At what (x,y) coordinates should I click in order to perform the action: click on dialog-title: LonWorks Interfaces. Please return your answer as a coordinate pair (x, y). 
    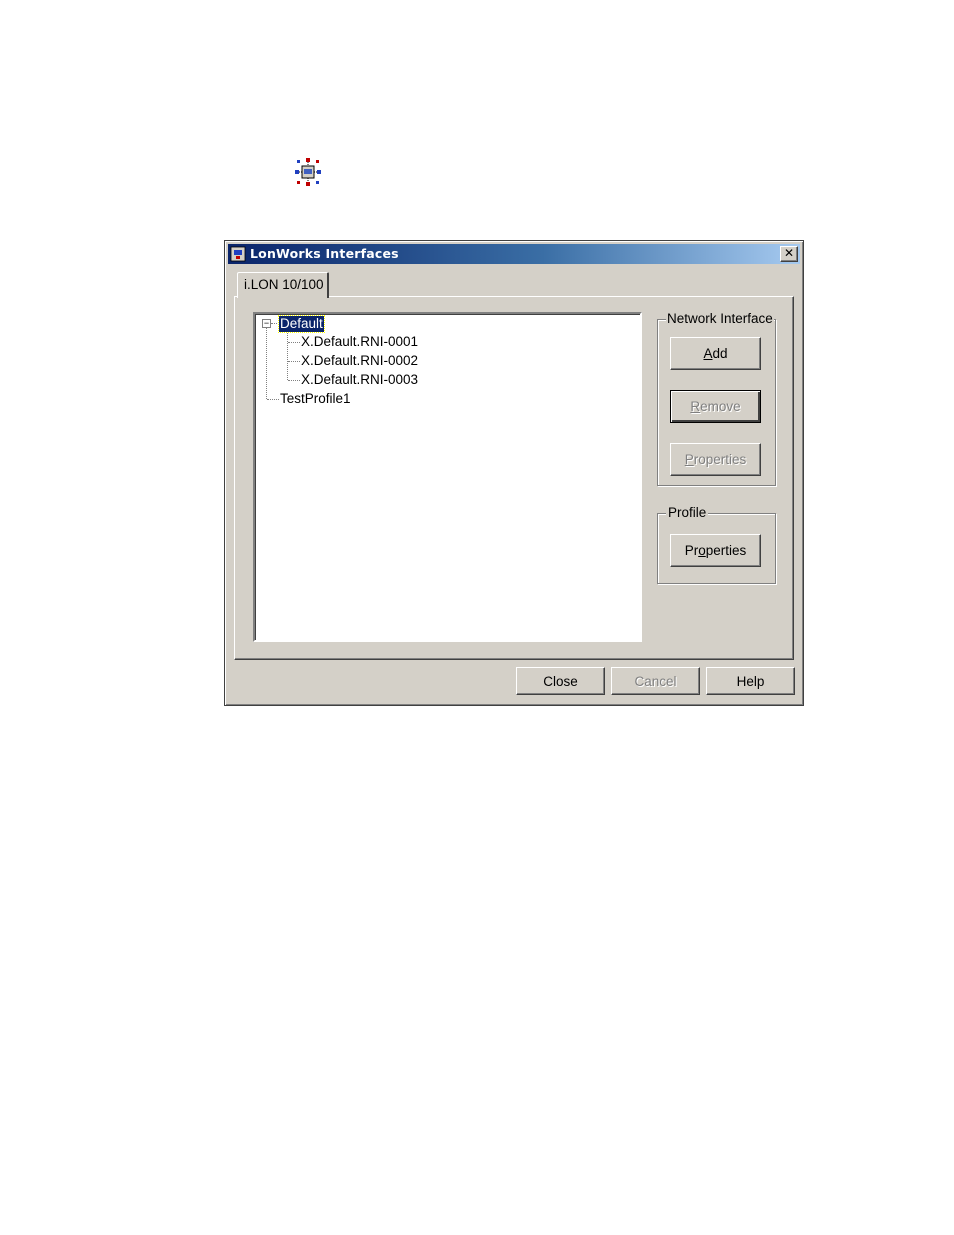
    Looking at the image, I should click on (324, 253).